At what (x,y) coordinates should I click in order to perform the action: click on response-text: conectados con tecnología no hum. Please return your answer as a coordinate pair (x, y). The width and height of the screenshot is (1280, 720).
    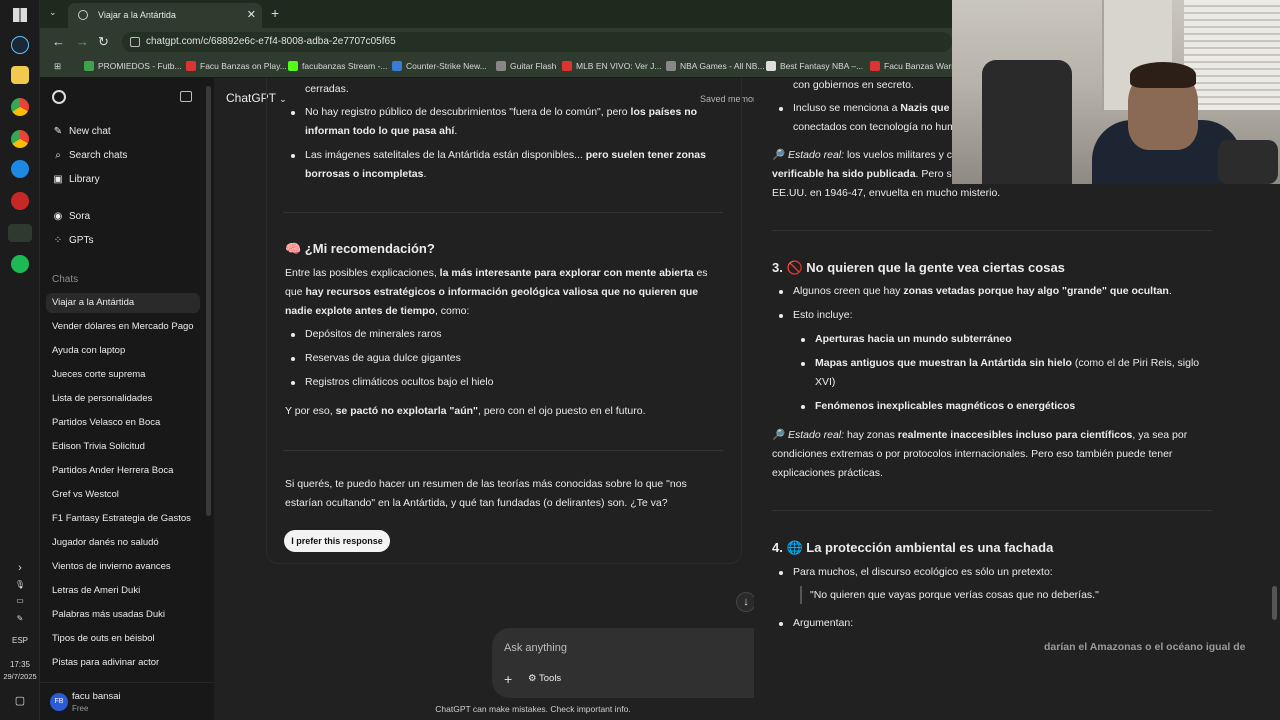
    Looking at the image, I should click on (874, 127).